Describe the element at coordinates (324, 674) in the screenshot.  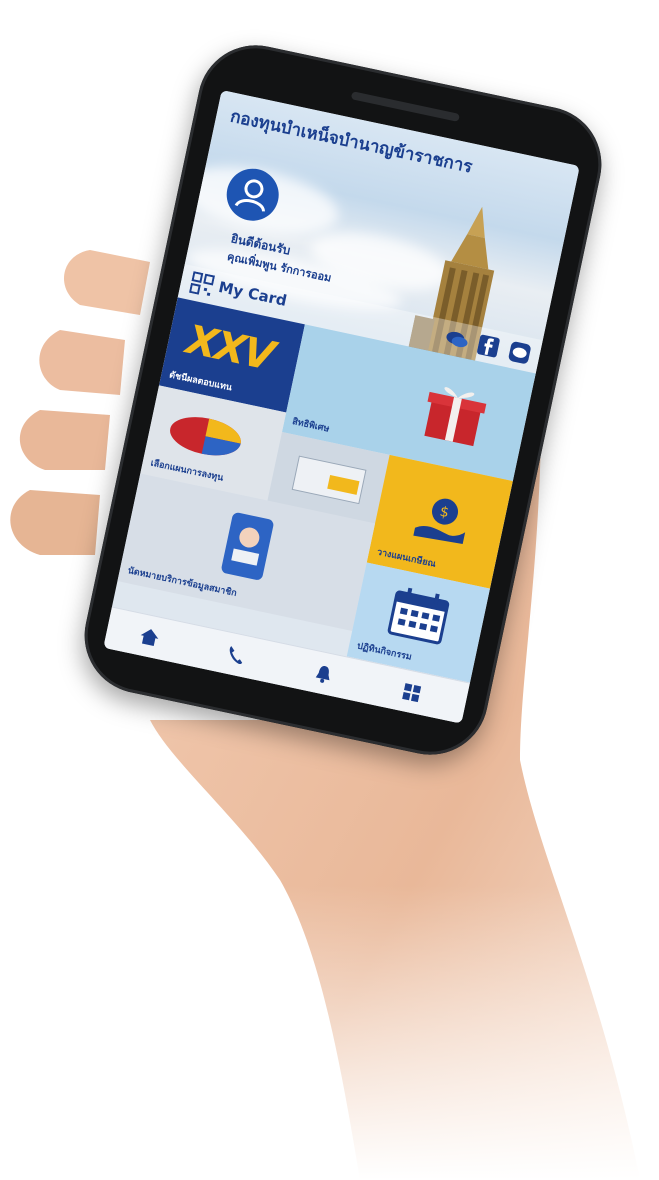
I see `bell-icon` at that location.